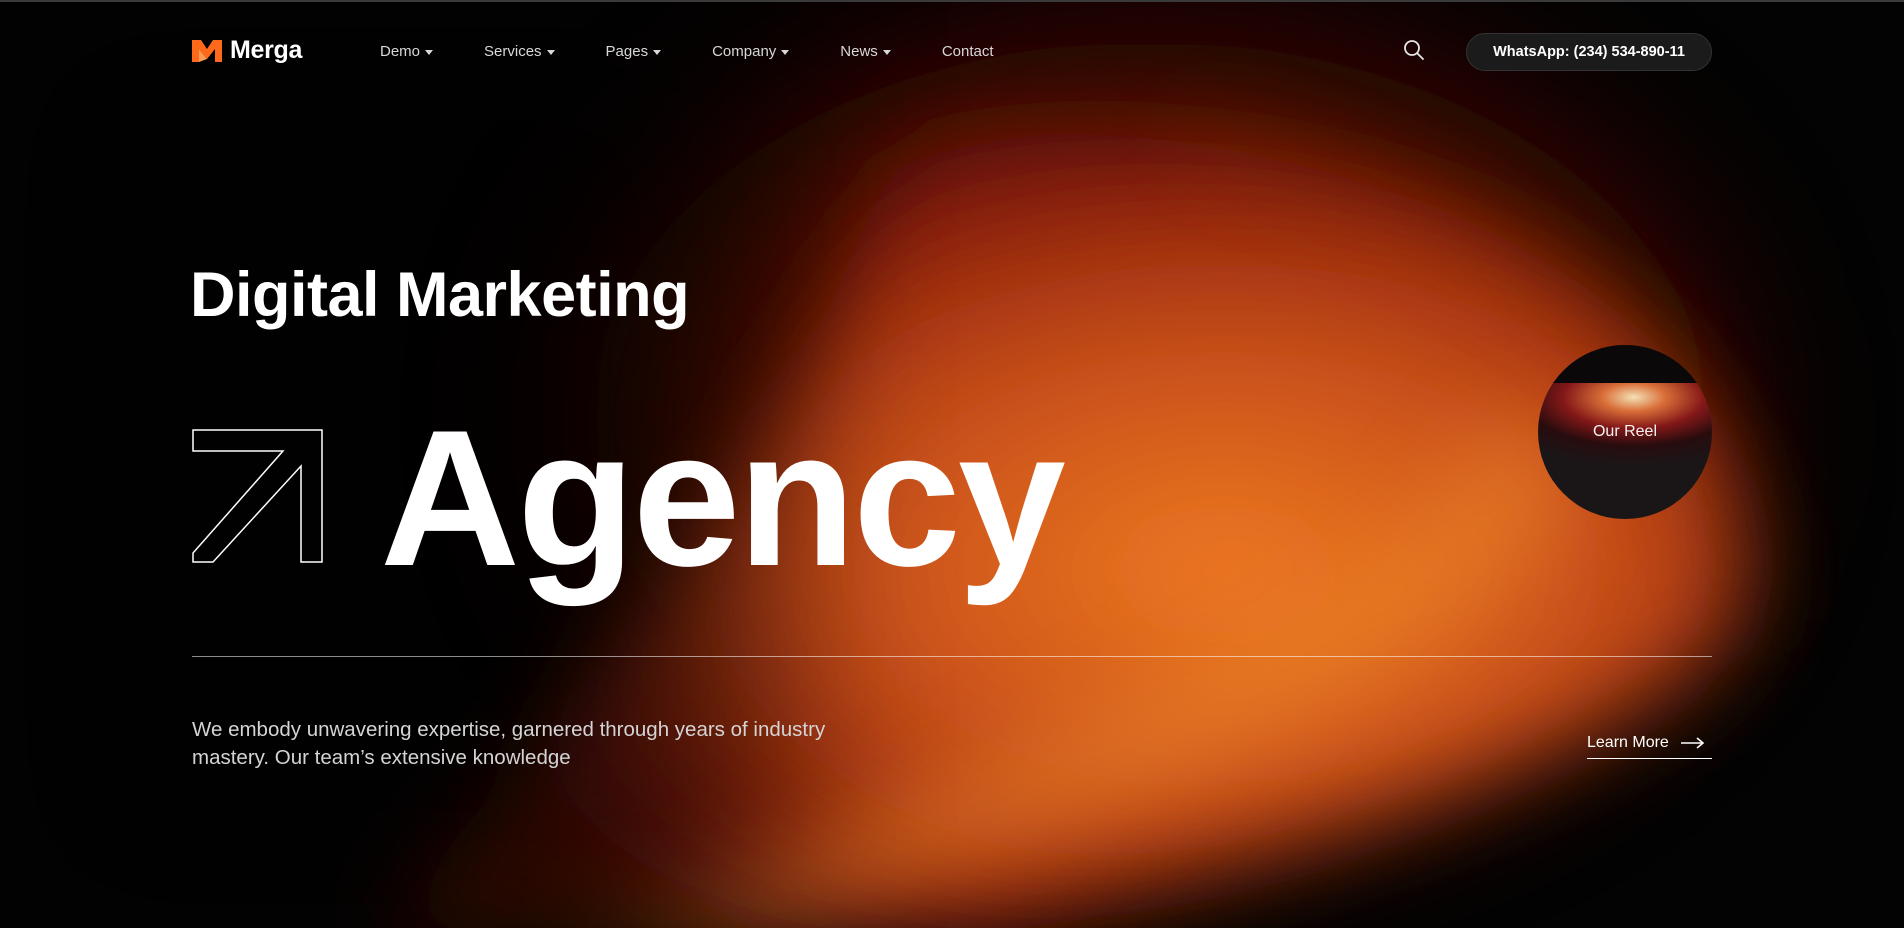  I want to click on reel-label: Our Reel, so click(1625, 431).